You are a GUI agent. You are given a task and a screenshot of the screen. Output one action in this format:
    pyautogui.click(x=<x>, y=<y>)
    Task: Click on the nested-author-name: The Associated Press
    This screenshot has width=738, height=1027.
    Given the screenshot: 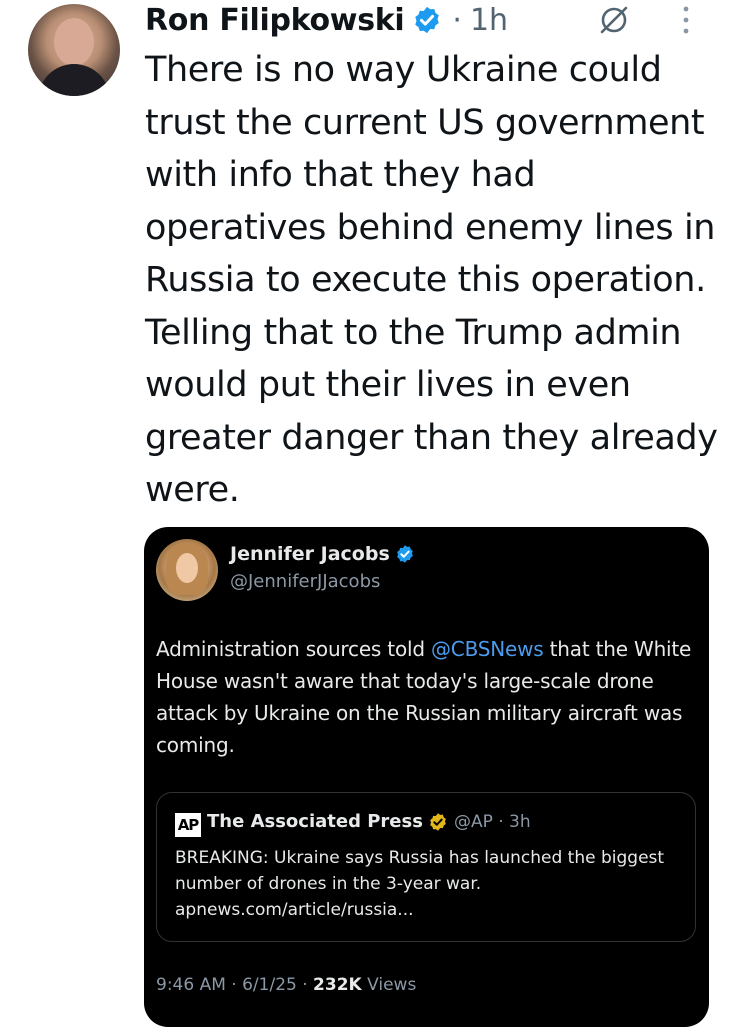 What is the action you would take?
    pyautogui.click(x=315, y=821)
    